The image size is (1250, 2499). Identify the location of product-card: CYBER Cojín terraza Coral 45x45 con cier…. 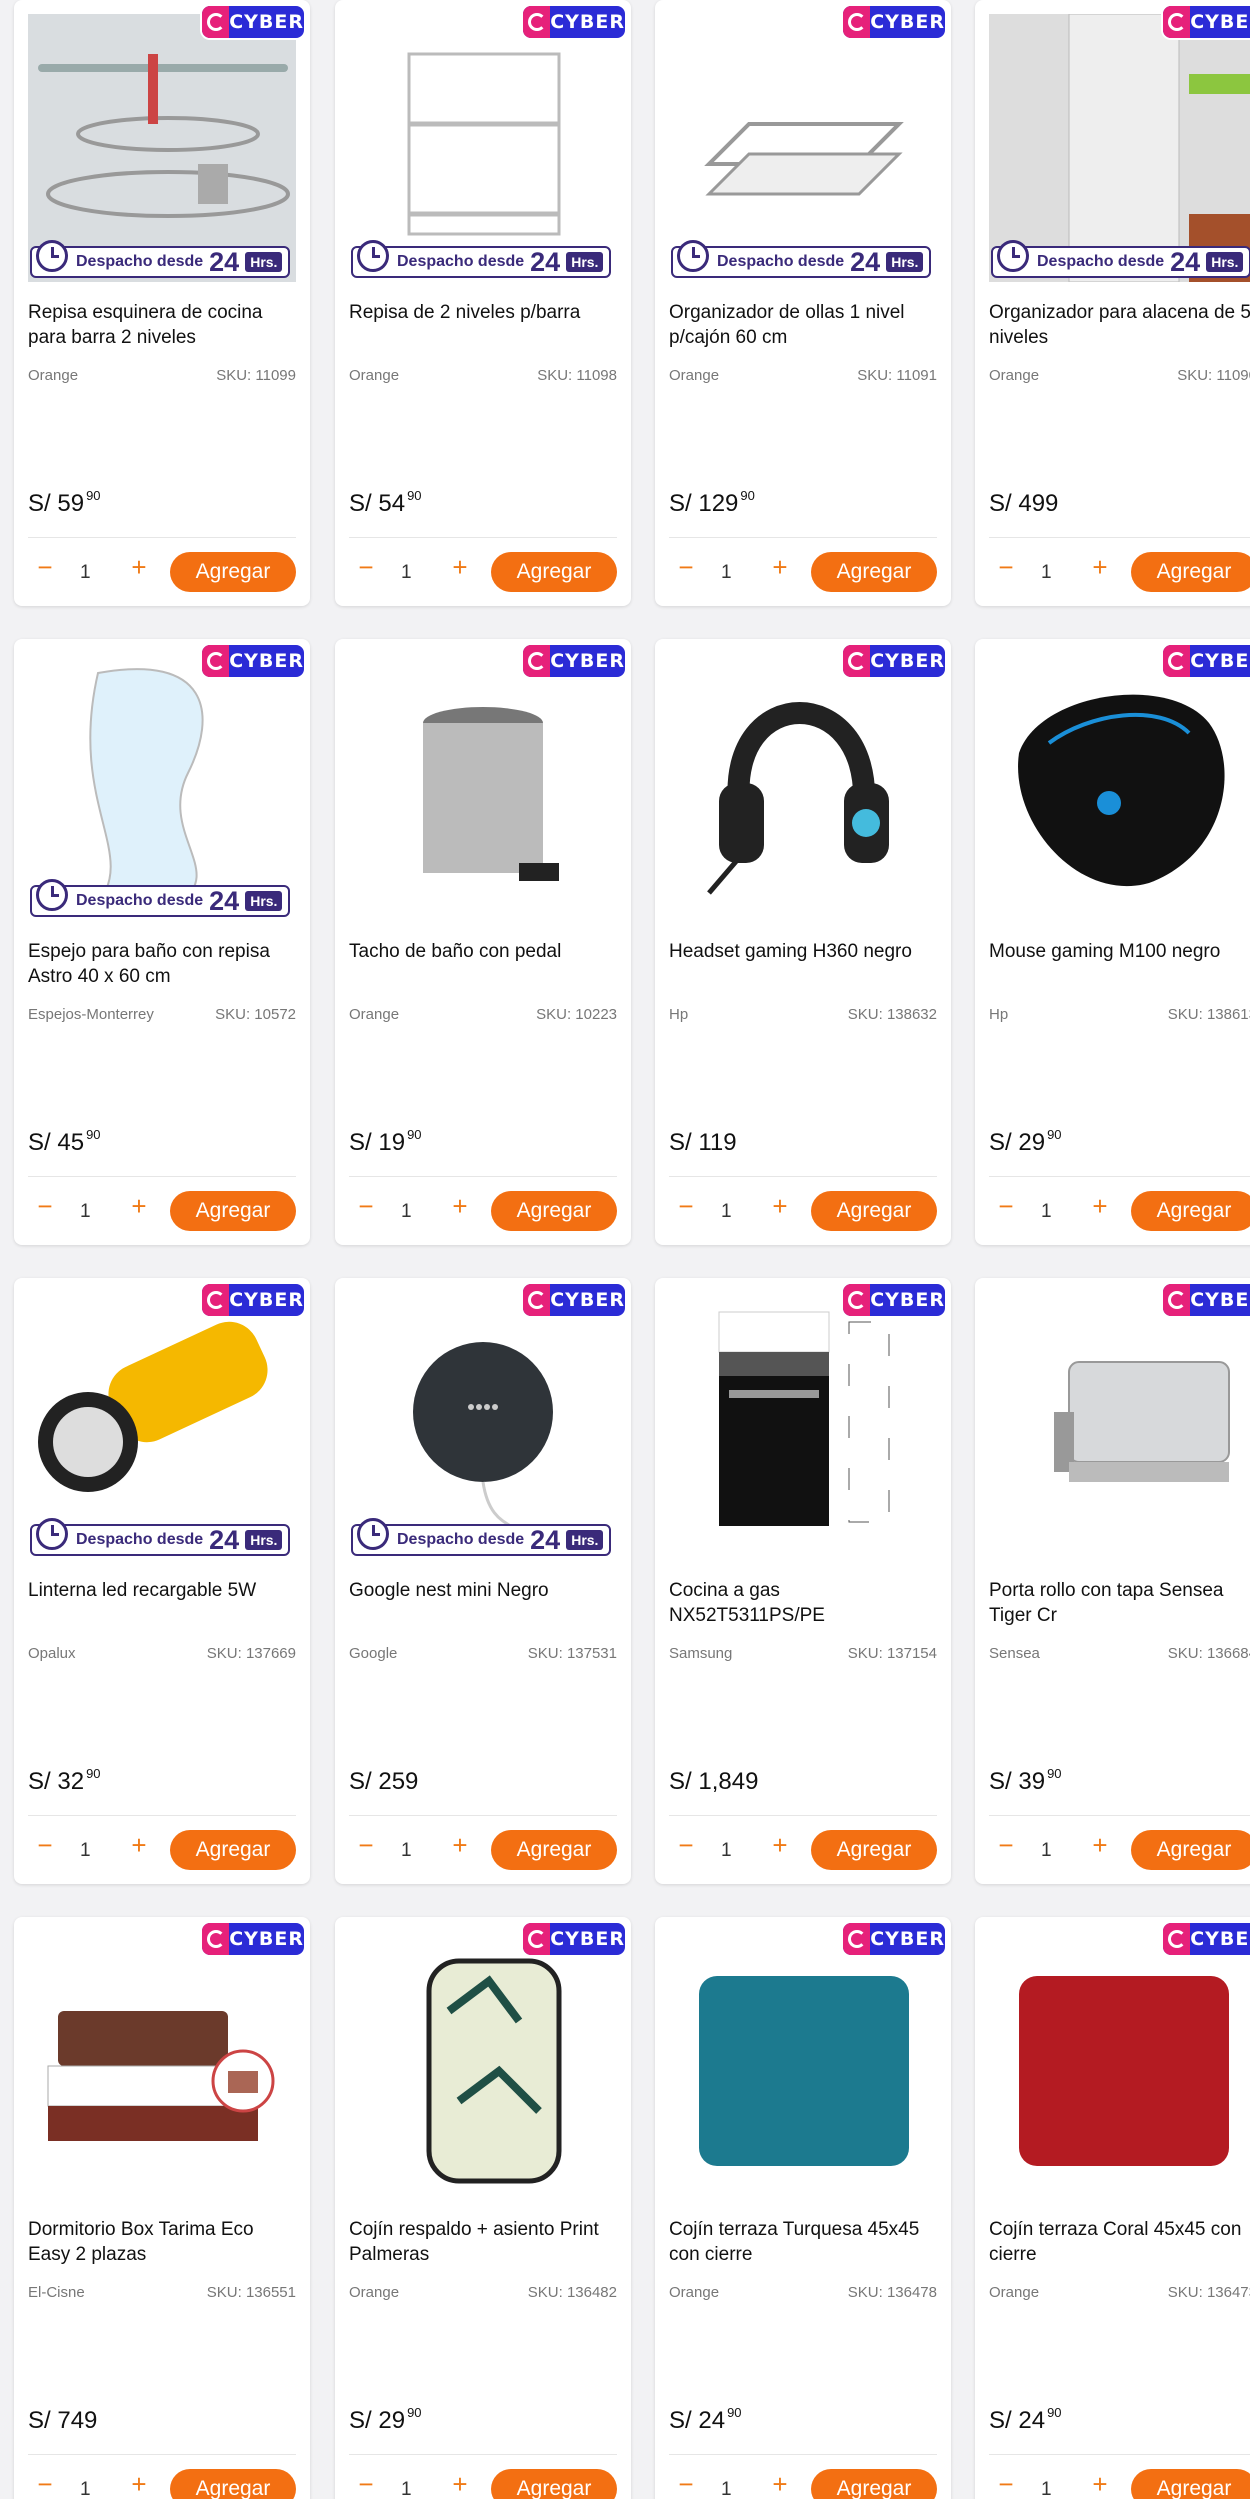
(1112, 2208).